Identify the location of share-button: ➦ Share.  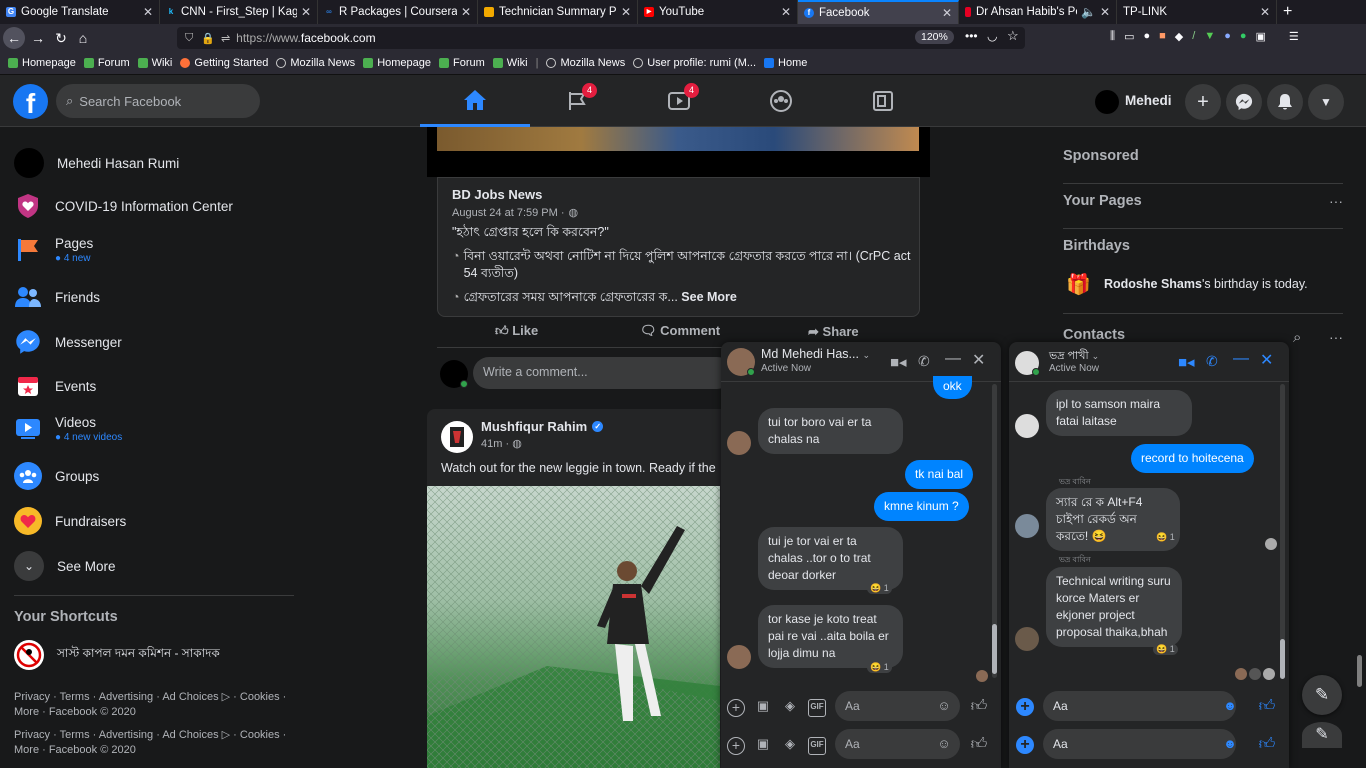
(833, 332).